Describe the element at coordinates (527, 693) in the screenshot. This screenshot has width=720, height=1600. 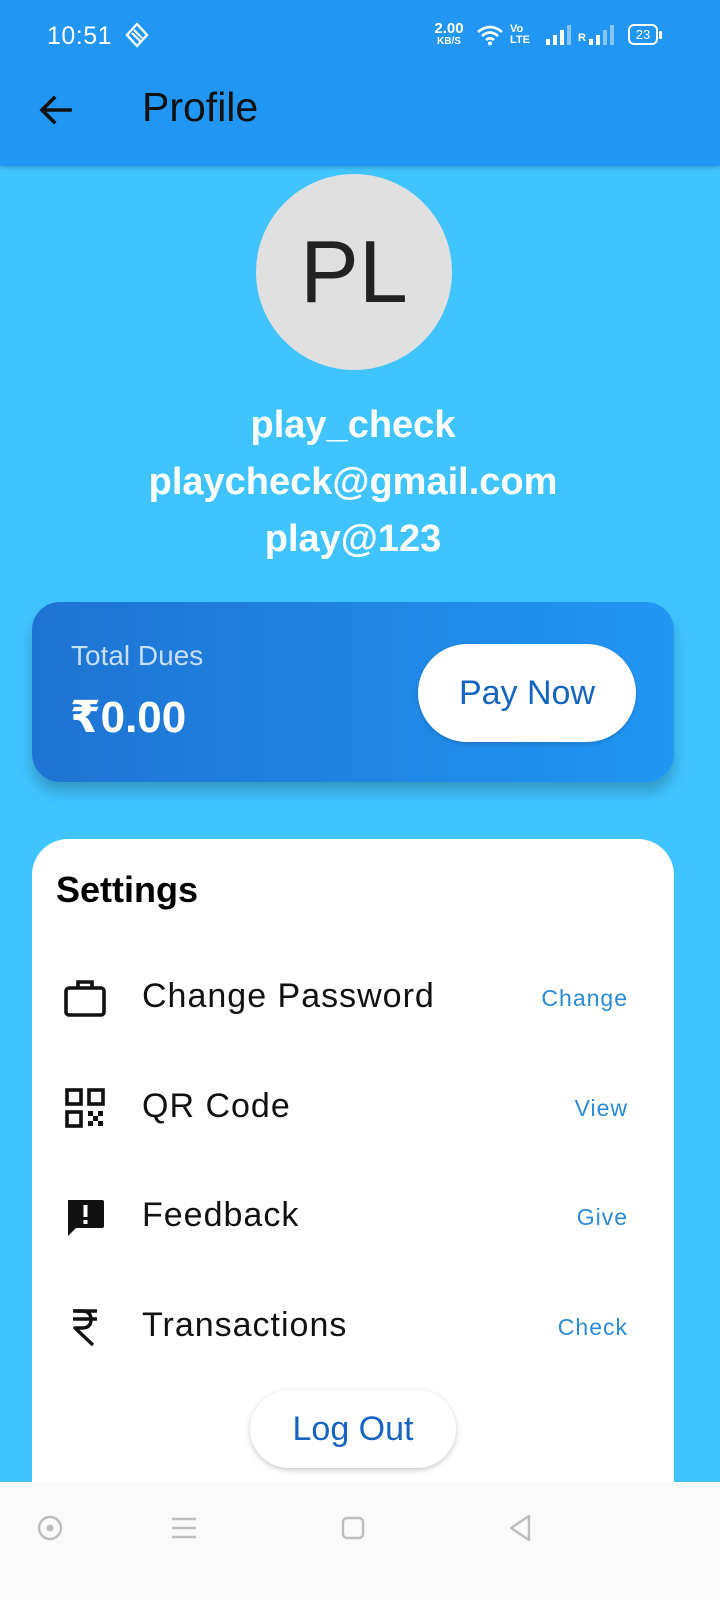
I see `pay-now-button: Pay Now` at that location.